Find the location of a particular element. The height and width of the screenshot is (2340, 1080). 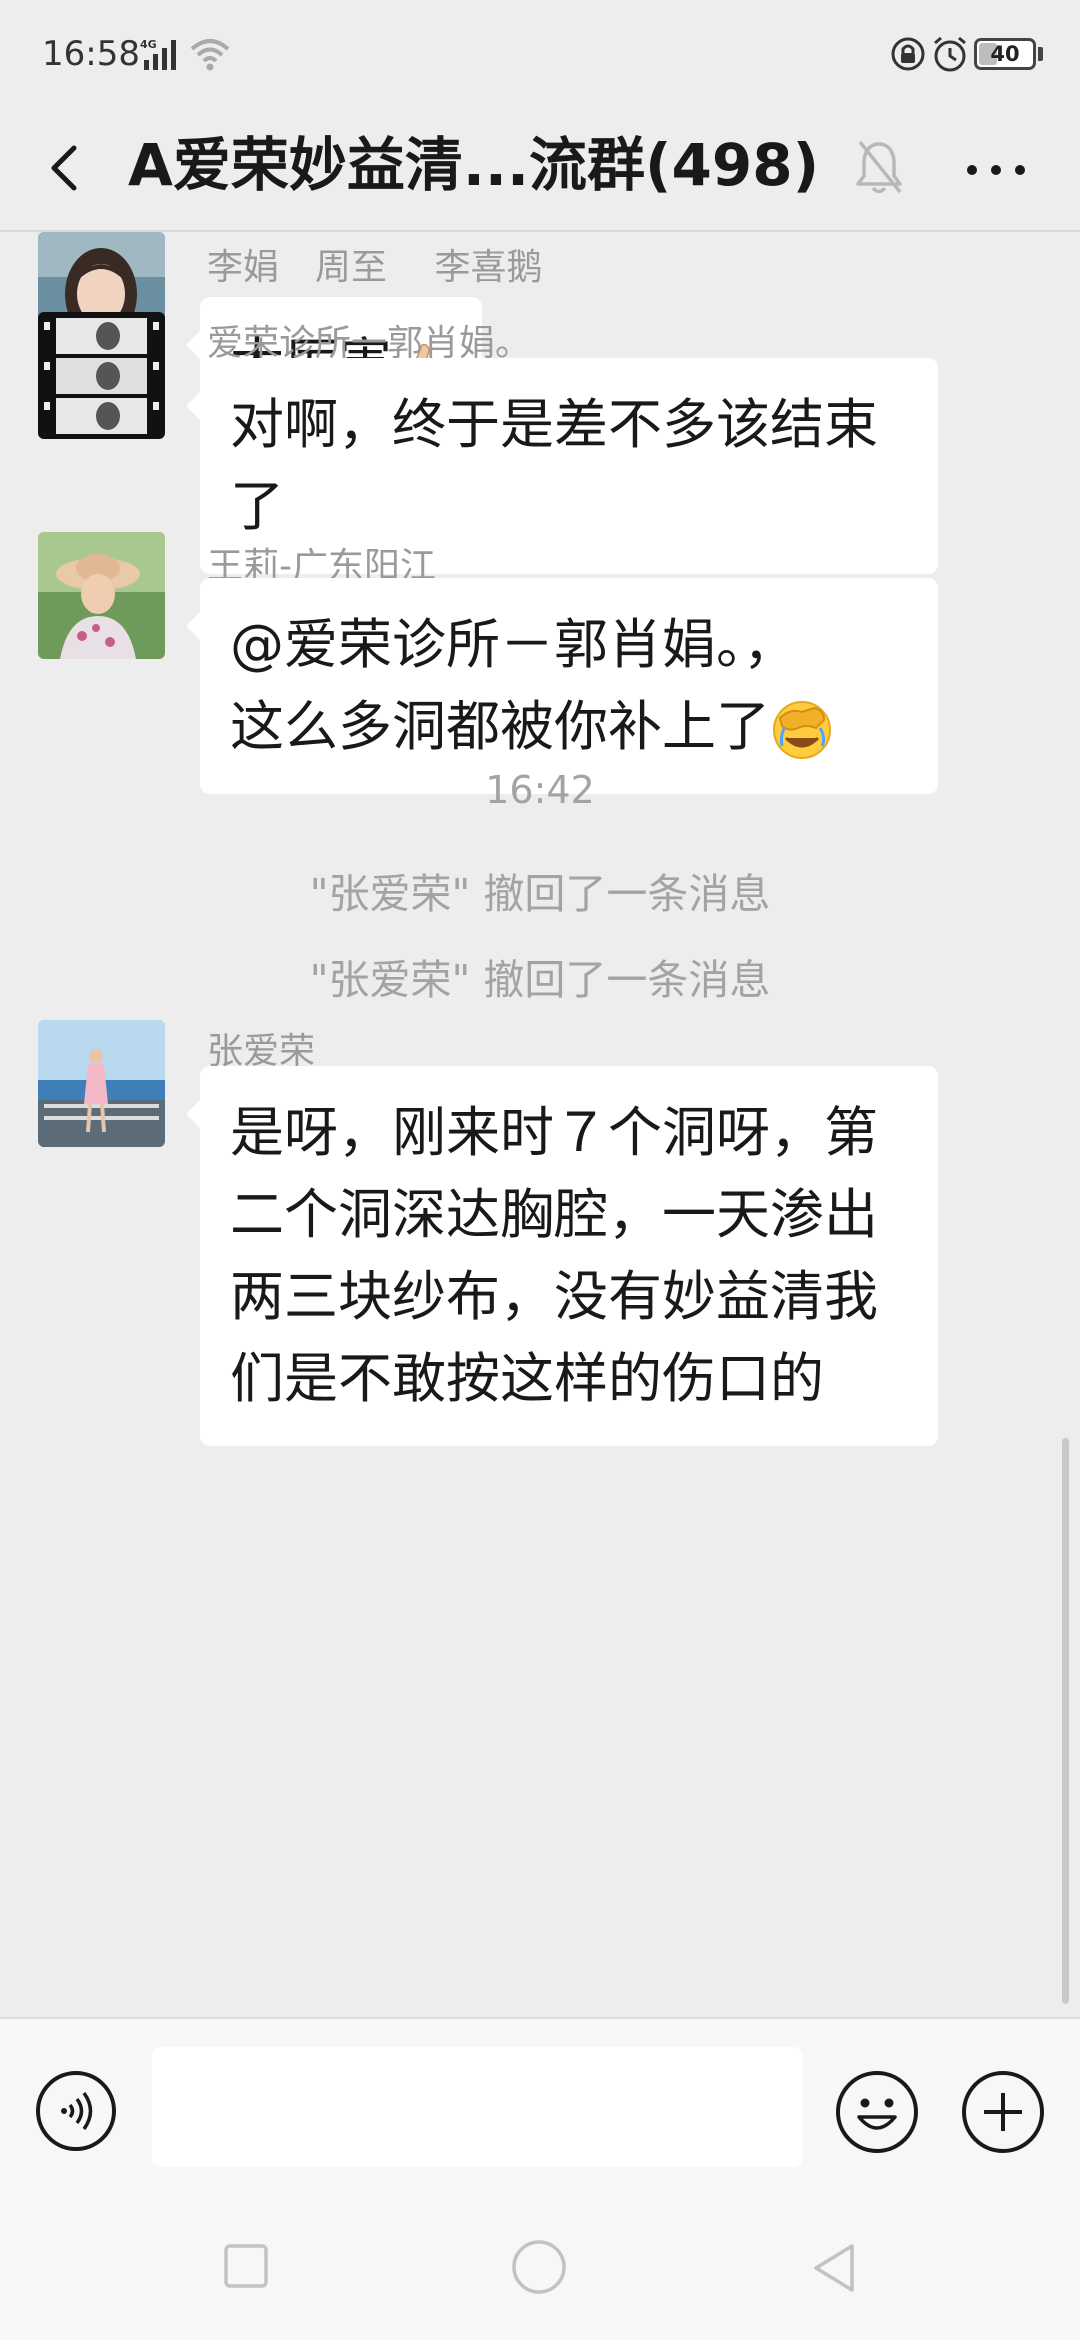

message-text: 对啊，终于是差不多该结束 is located at coordinates (554, 424).